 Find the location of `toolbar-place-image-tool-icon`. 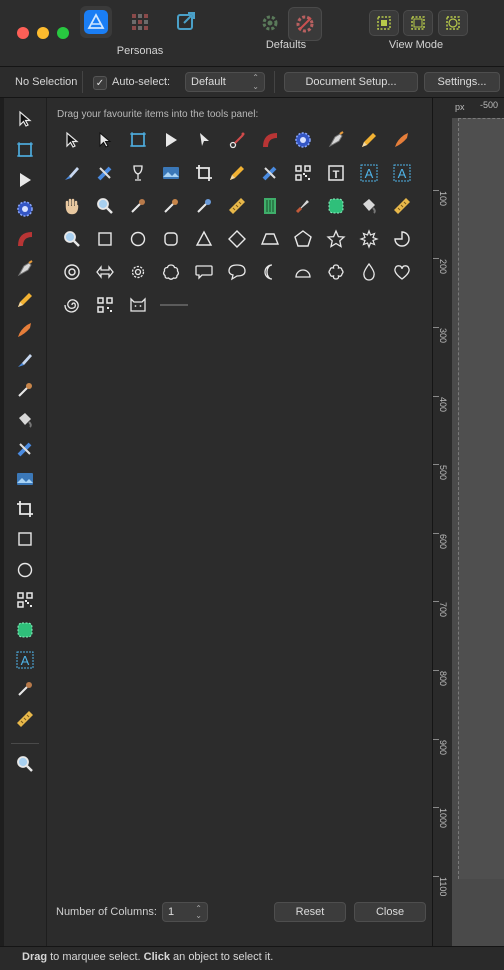

toolbar-place-image-tool-icon is located at coordinates (25, 479).